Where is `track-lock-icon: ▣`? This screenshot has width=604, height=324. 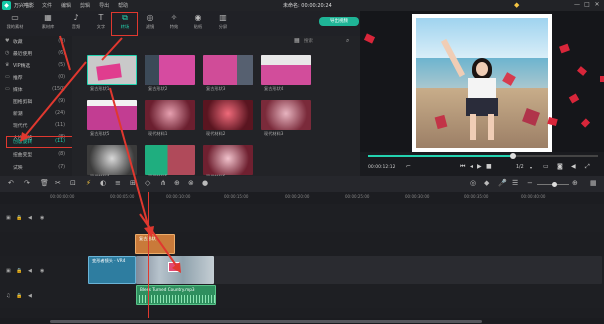 track-lock-icon: ▣ is located at coordinates (8, 218).